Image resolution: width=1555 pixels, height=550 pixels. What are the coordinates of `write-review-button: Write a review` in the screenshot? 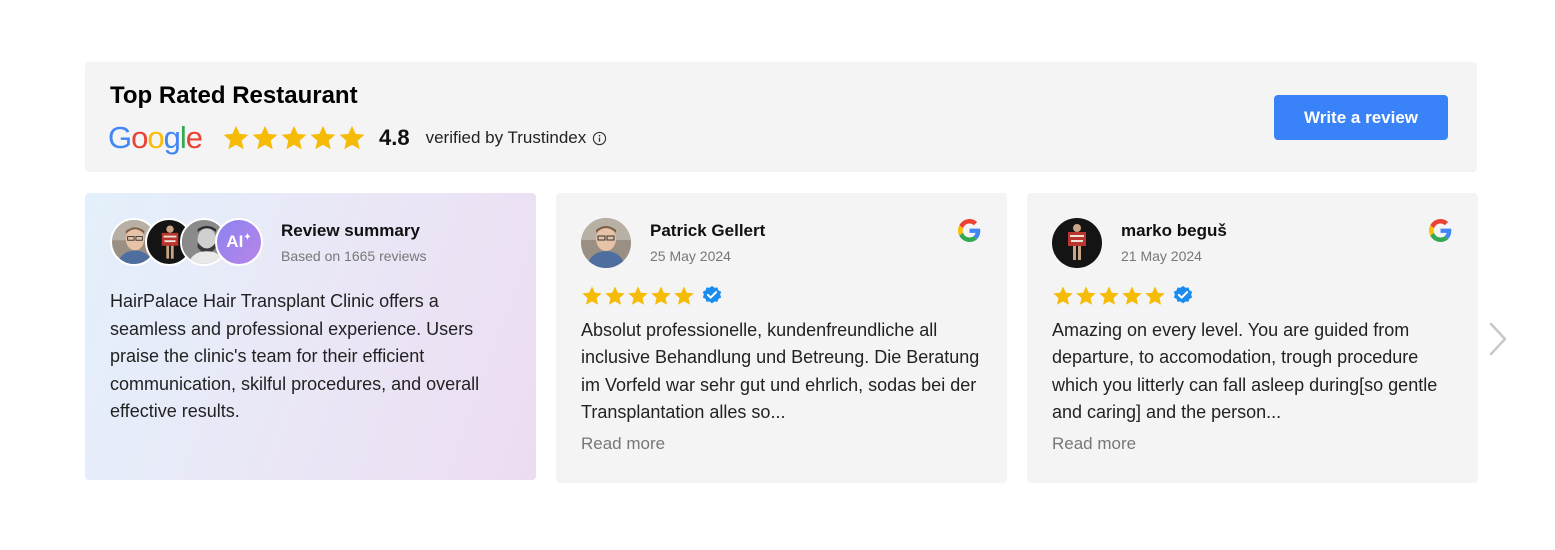 It's located at (1361, 117).